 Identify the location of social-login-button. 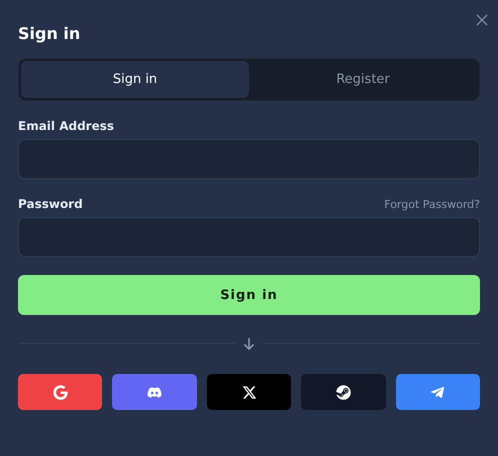
(343, 392).